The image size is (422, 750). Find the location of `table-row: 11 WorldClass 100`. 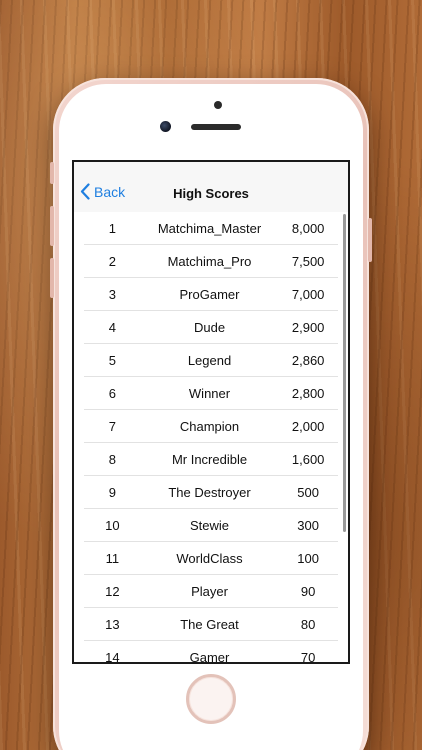

table-row: 11 WorldClass 100 is located at coordinates (211, 558).